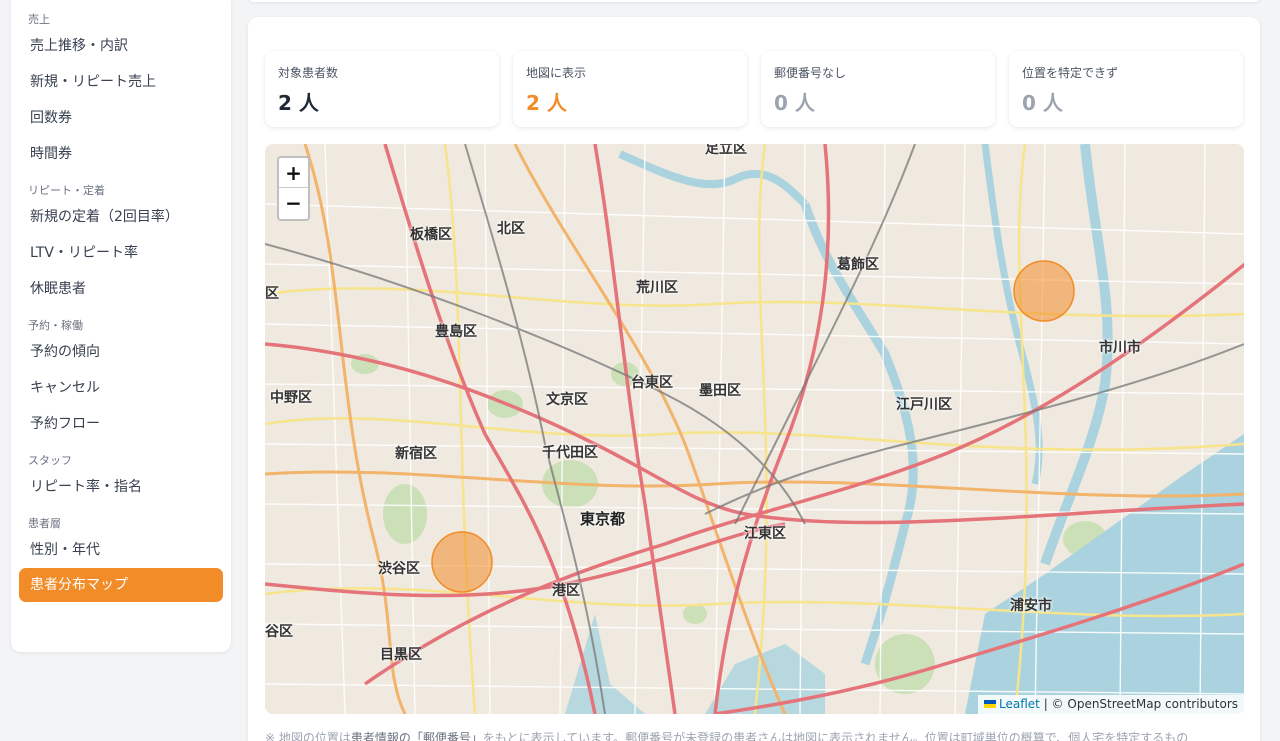 This screenshot has height=741, width=1280. Describe the element at coordinates (858, 265) in the screenshot. I see `place-label: 葛飾区` at that location.